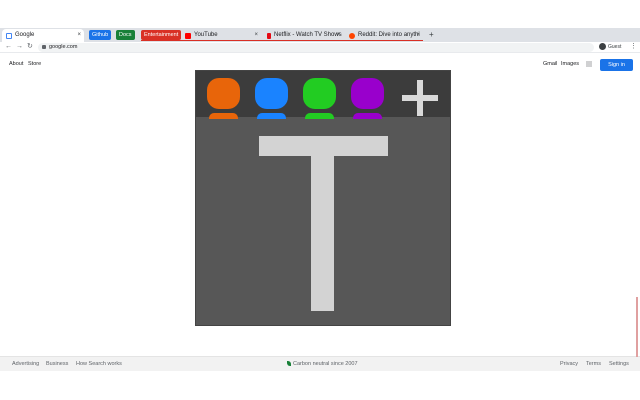 Image resolution: width=640 pixels, height=400 pixels. I want to click on leaf-icon, so click(289, 364).